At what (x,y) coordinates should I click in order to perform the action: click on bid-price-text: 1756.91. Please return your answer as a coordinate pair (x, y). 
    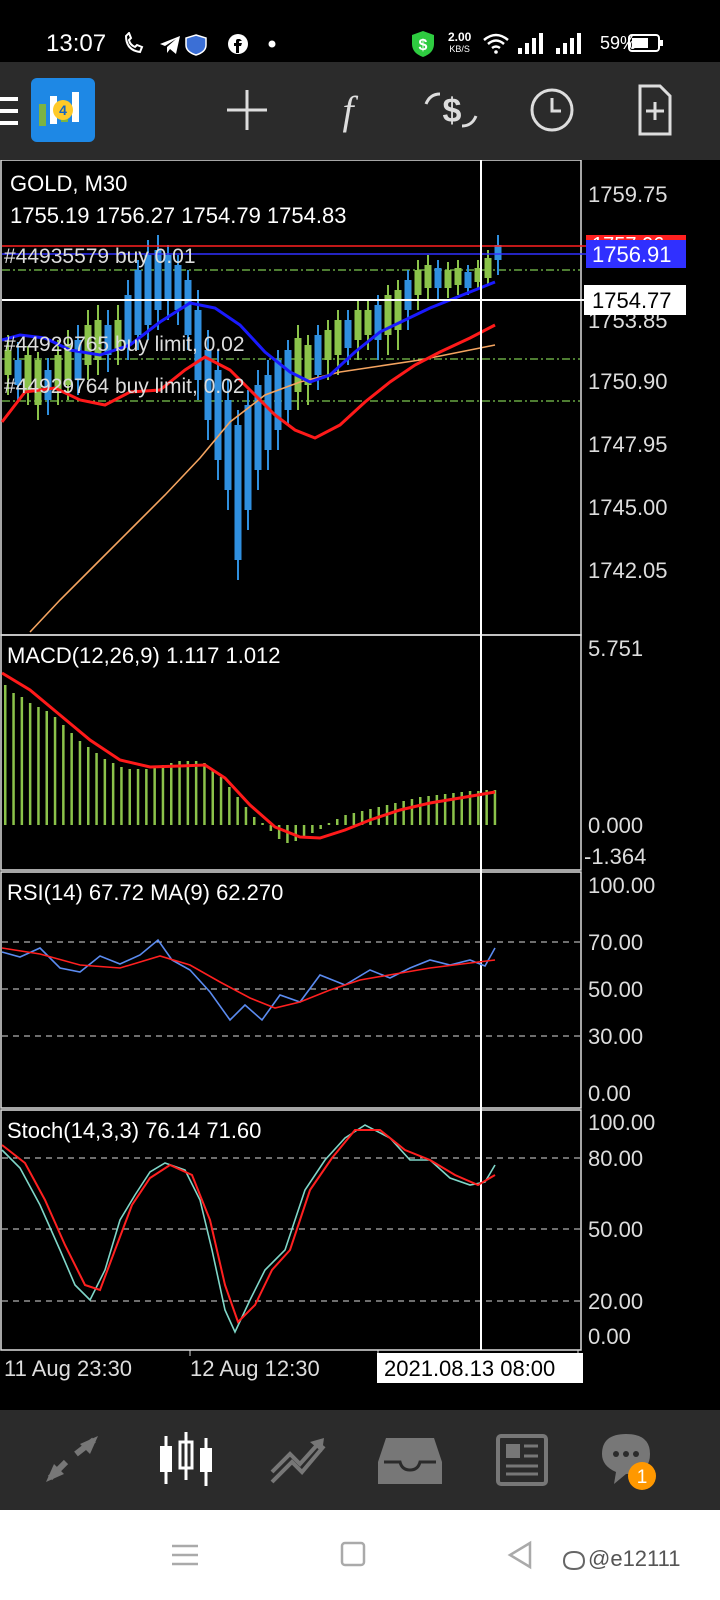
    Looking at the image, I should click on (632, 254).